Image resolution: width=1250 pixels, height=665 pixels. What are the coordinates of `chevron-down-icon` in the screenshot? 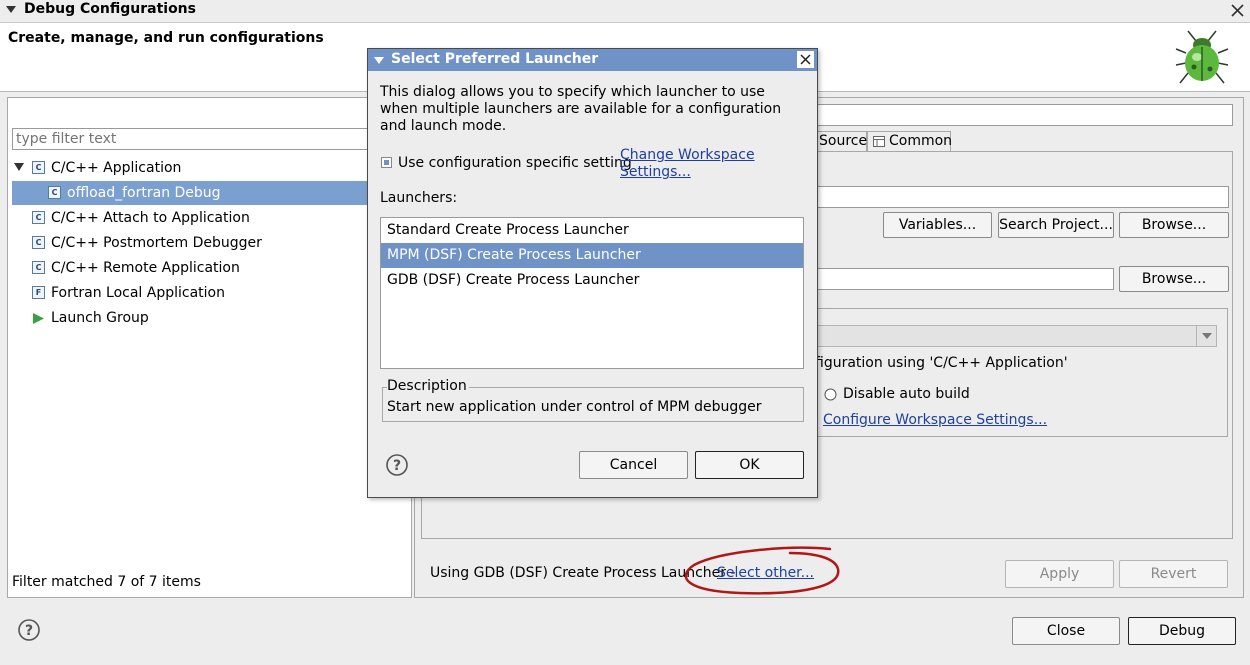 It's located at (1207, 336).